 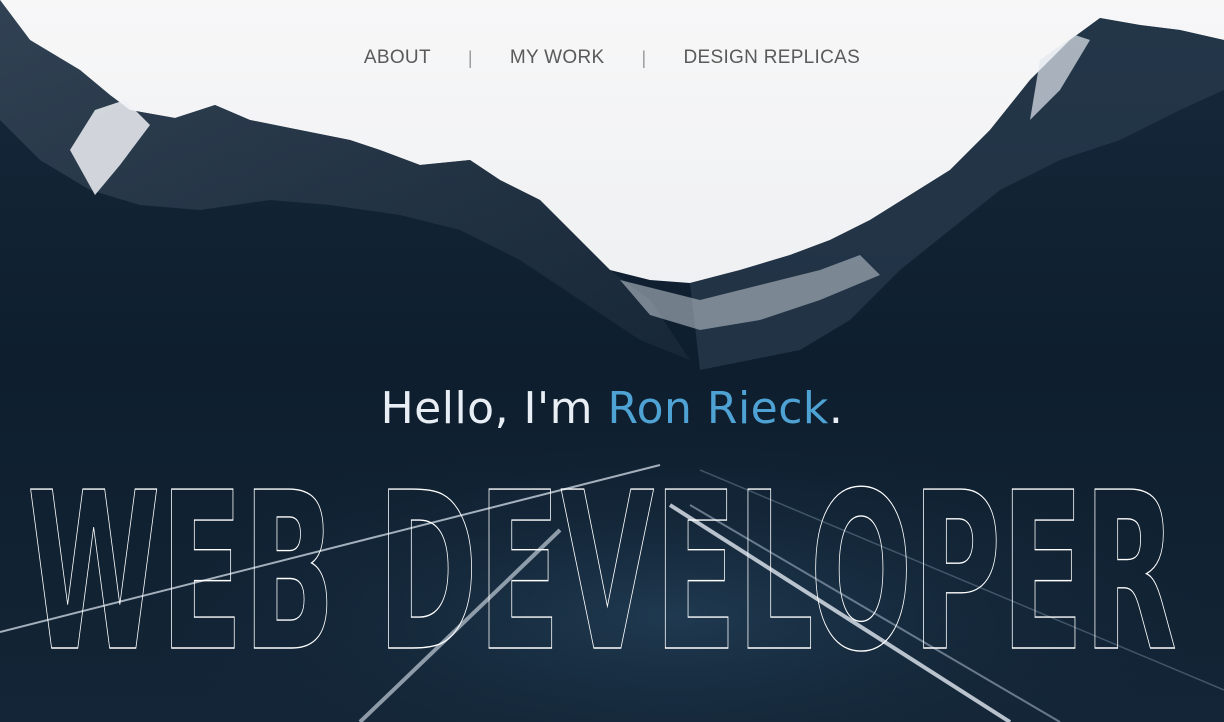 I want to click on greeting-prefix: Hello, I'm, so click(x=494, y=408).